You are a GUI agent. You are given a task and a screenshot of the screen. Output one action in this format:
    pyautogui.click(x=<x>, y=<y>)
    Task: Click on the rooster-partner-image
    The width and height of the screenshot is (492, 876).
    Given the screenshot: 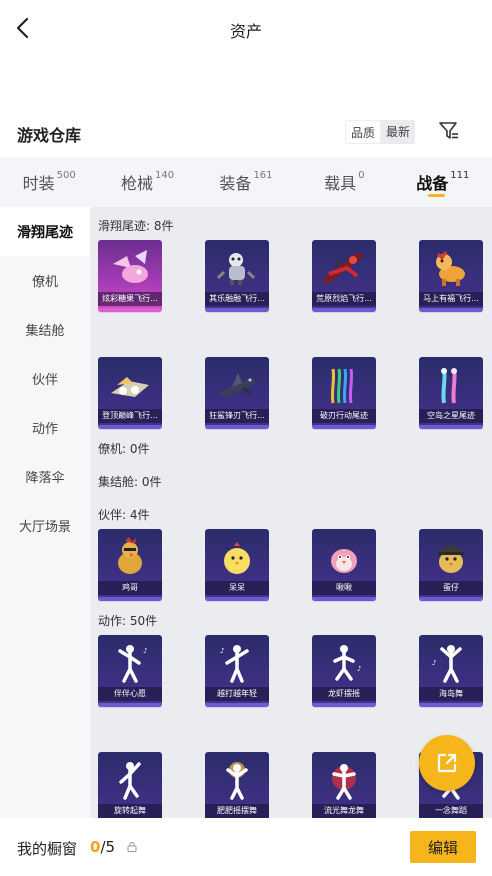 What is the action you would take?
    pyautogui.click(x=130, y=557)
    